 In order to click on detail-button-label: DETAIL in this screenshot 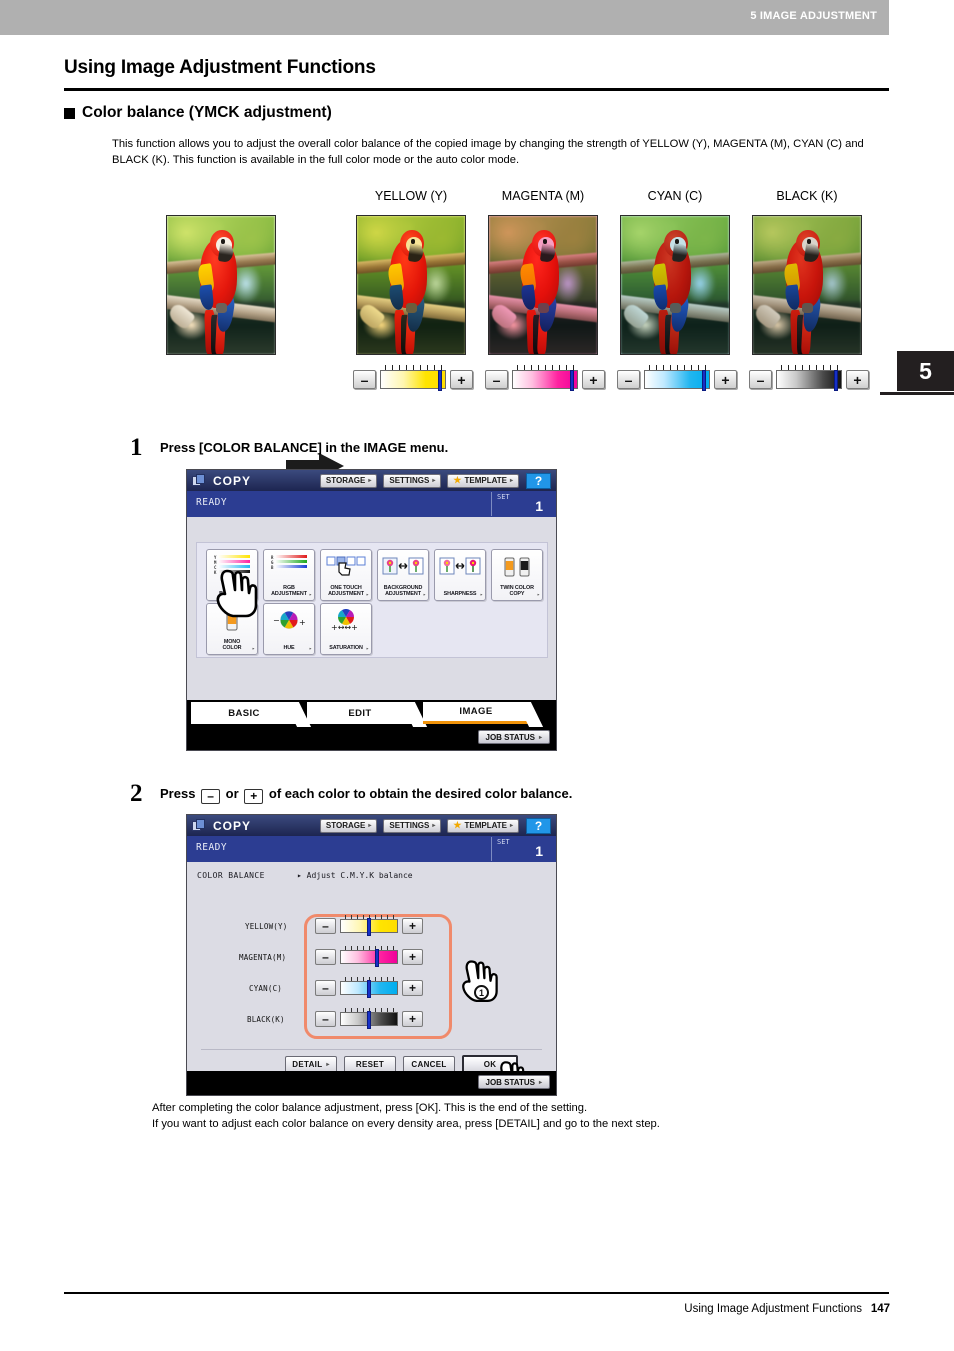, I will do `click(307, 1064)`.